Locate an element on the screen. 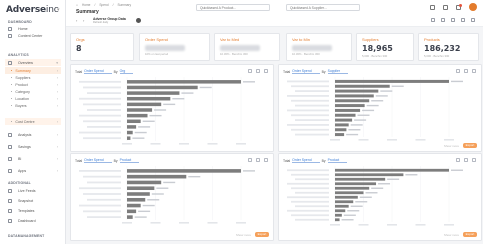 The width and height of the screenshot is (483, 244). grid-icon is located at coordinates (432, 7).